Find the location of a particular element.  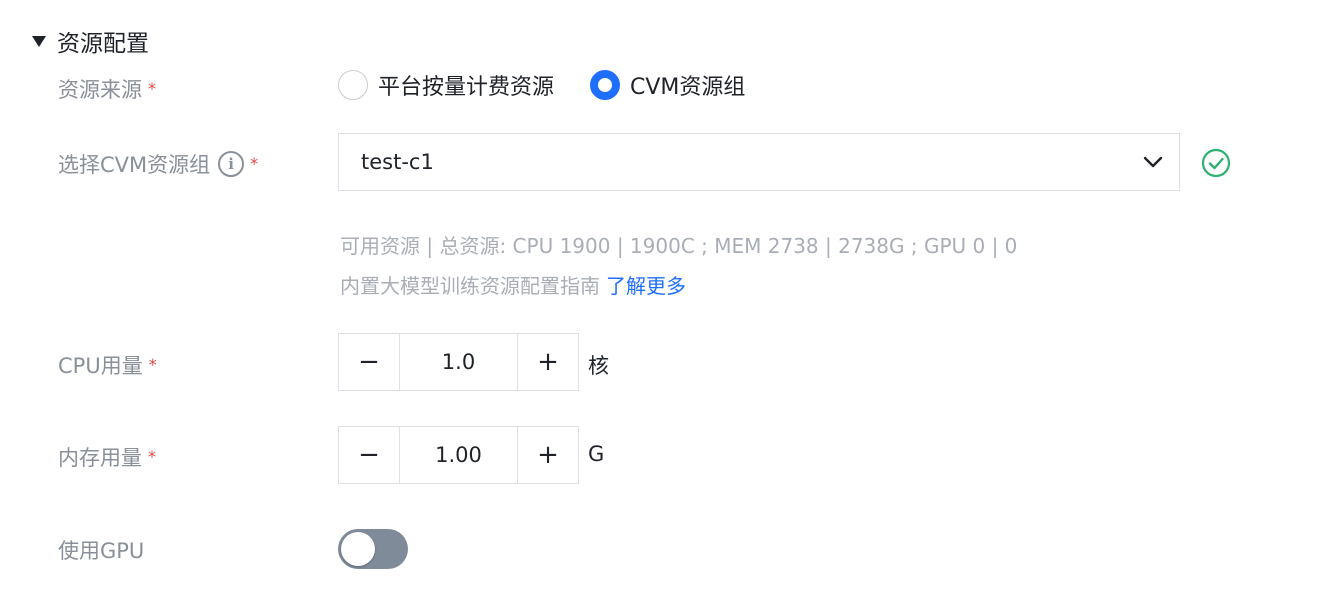

memory-decrement-button: − is located at coordinates (369, 455).